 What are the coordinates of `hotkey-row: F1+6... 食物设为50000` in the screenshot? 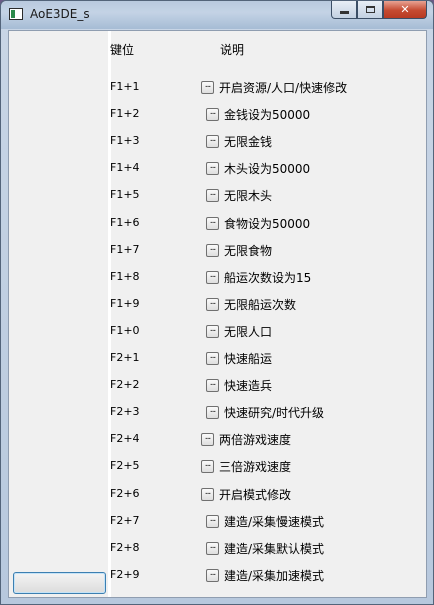 It's located at (217, 224).